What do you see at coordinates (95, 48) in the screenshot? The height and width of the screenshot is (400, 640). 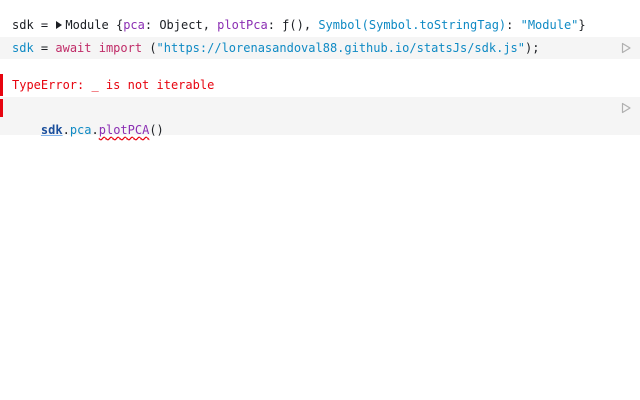 I see `input-space` at bounding box center [95, 48].